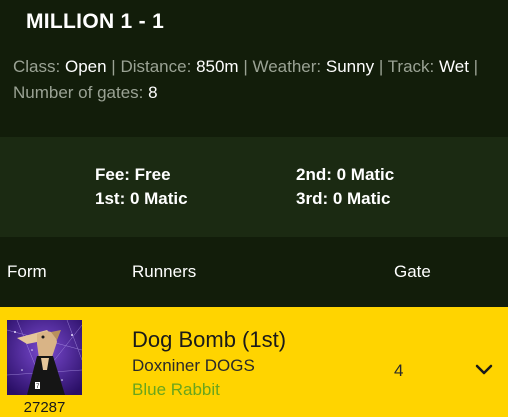  I want to click on runner-owner: Doxniner DOGS, so click(193, 365).